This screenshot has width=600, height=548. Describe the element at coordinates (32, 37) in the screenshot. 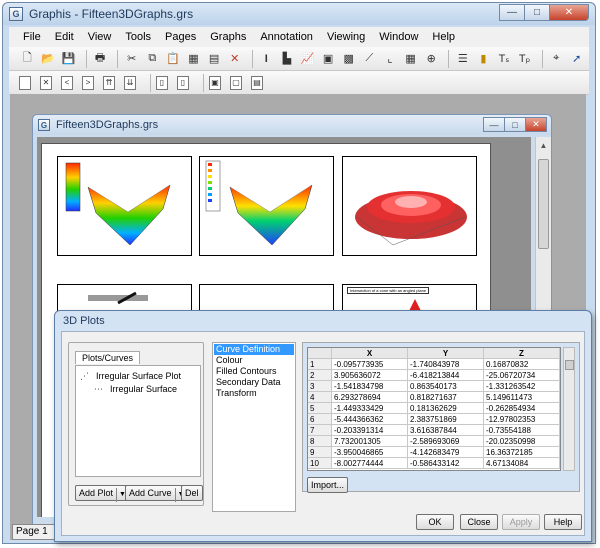

I see `menu-file: File` at that location.